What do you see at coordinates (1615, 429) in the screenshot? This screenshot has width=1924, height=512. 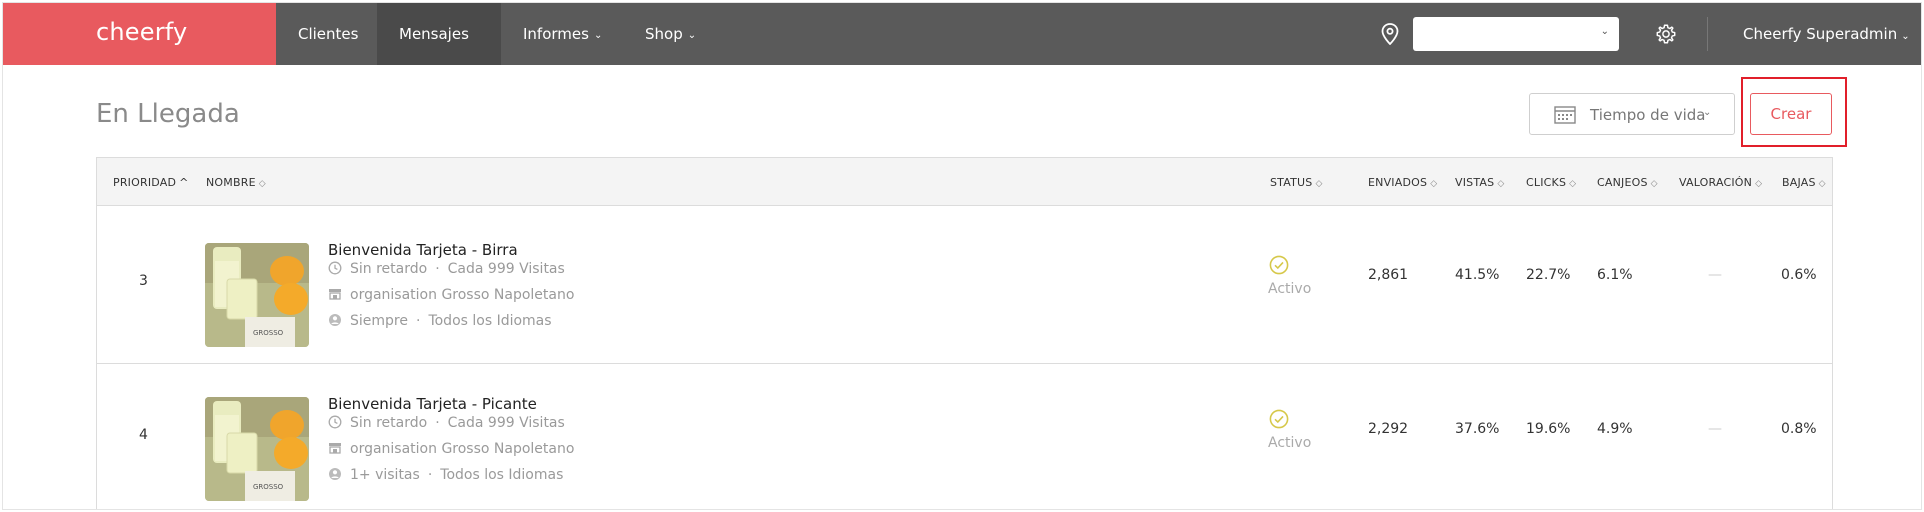 I see `canjeos-value: 4.9%` at bounding box center [1615, 429].